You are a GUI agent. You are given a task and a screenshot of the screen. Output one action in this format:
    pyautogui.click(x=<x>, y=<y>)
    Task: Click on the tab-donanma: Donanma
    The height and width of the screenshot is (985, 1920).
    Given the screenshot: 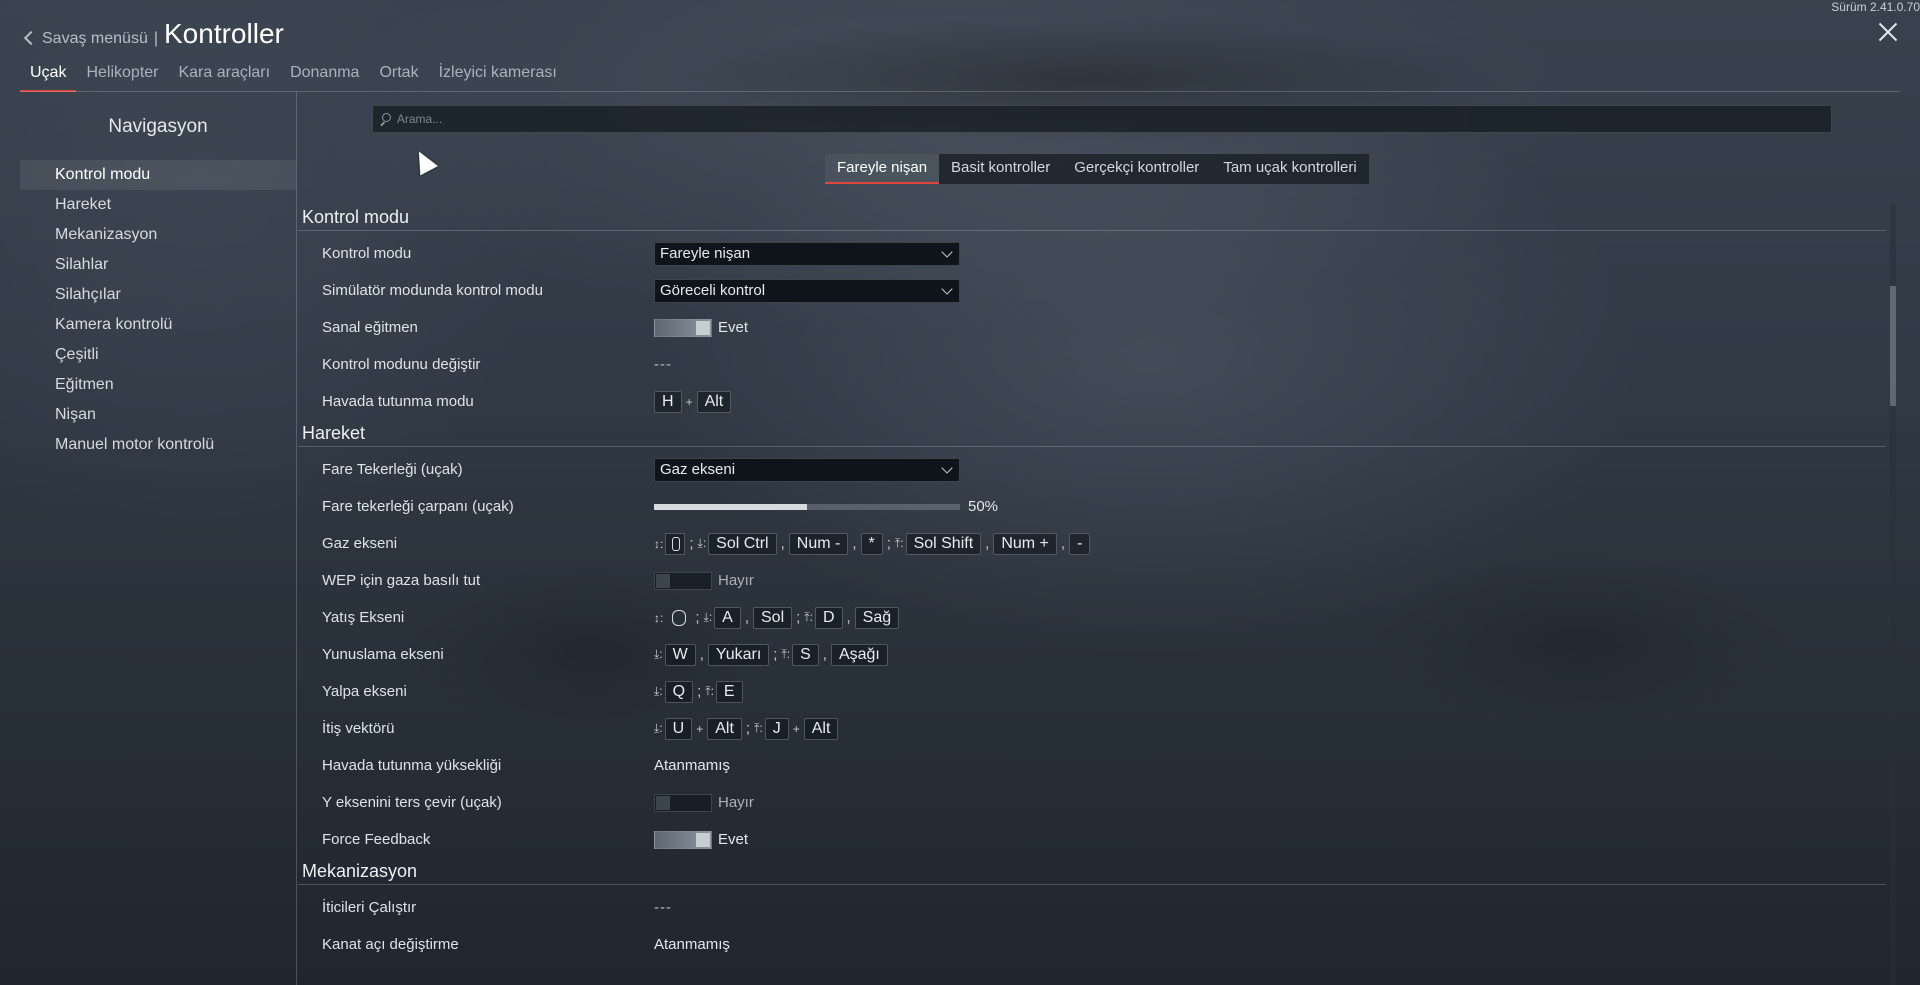 What is the action you would take?
    pyautogui.click(x=324, y=77)
    